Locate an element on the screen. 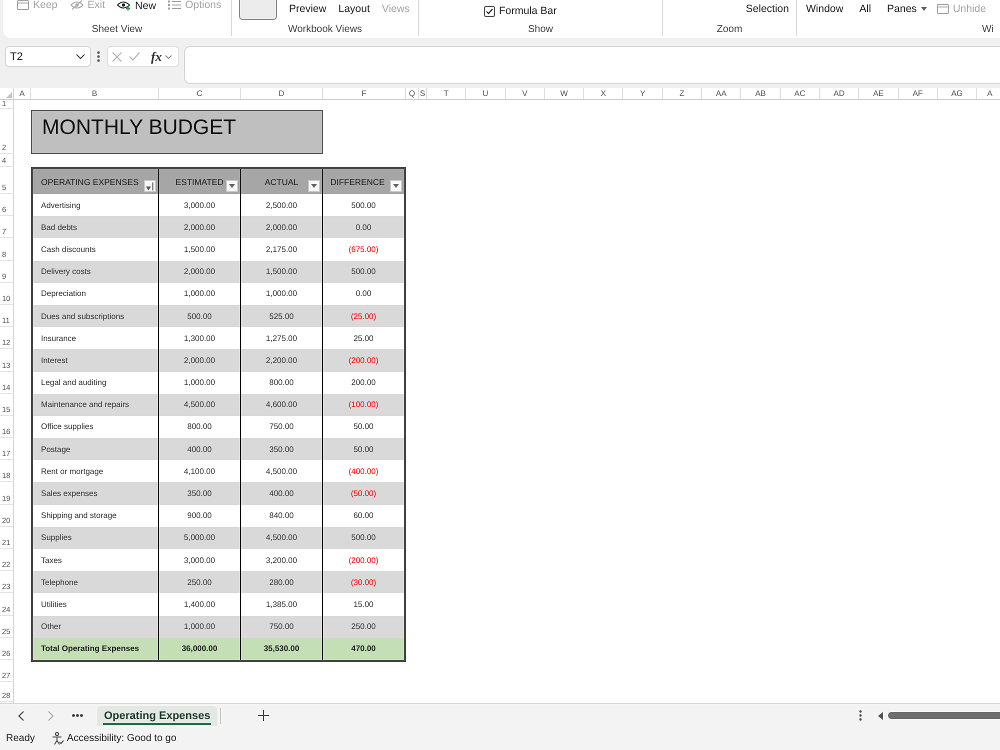 The height and width of the screenshot is (750, 1000). eye-slash-icon is located at coordinates (77, 5).